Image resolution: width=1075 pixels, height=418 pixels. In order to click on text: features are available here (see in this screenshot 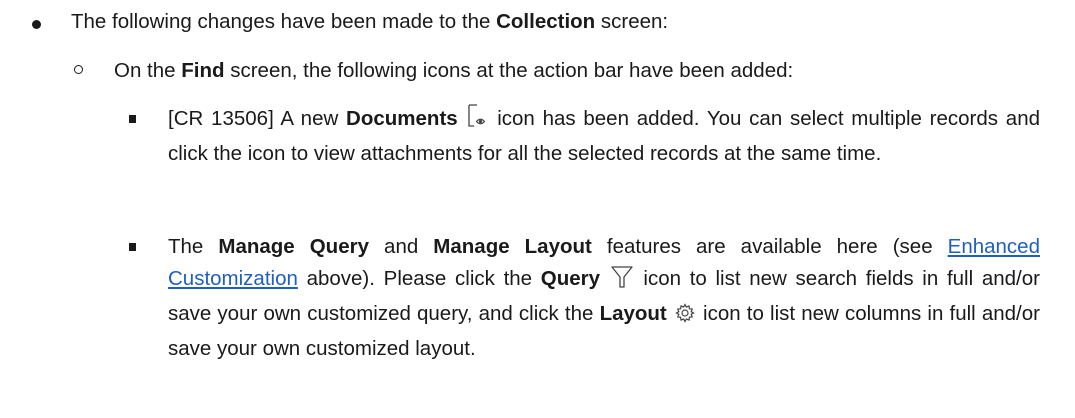, I will do `click(769, 246)`.